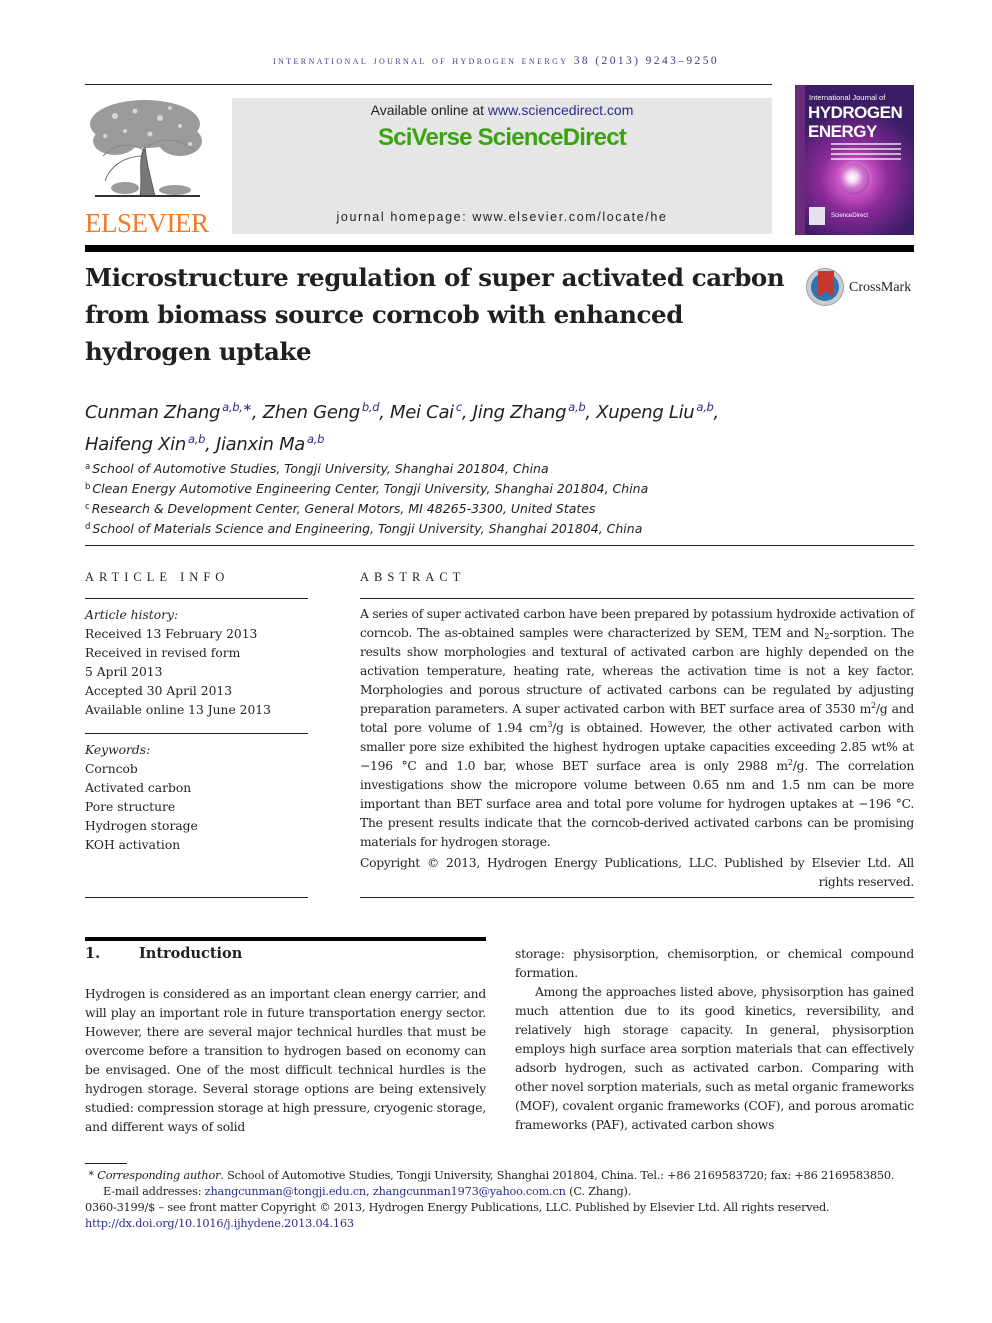  Describe the element at coordinates (118, 750) in the screenshot. I see `keywords-label: Keywords:` at that location.